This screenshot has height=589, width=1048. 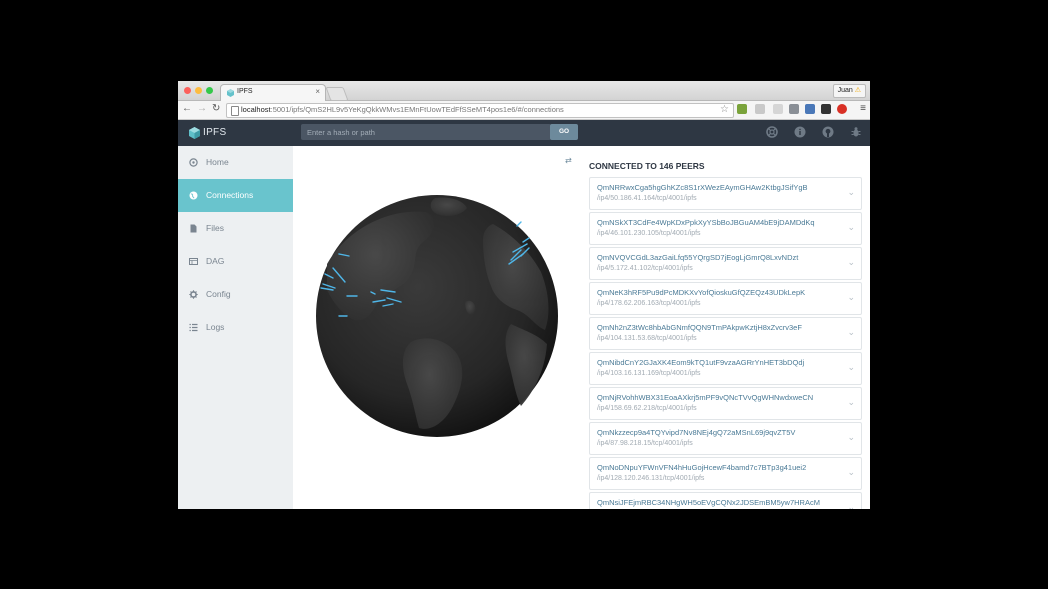 What do you see at coordinates (724, 109) in the screenshot?
I see `bookmark-star-icon: ☆` at bounding box center [724, 109].